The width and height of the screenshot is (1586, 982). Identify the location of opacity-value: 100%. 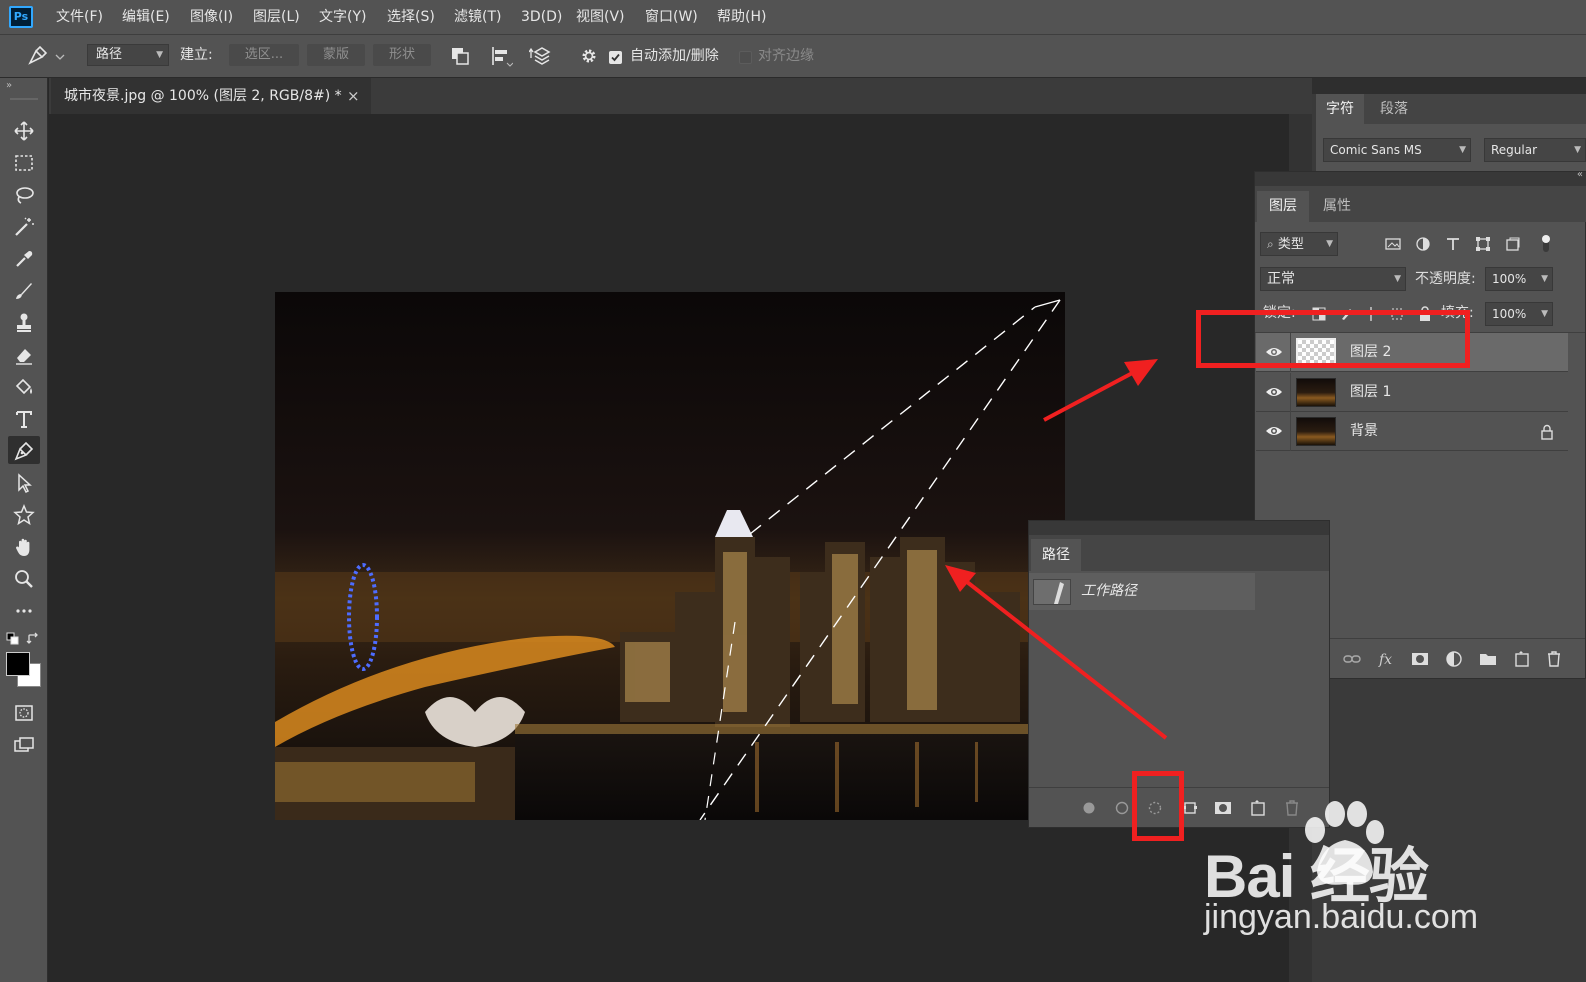
(1509, 279).